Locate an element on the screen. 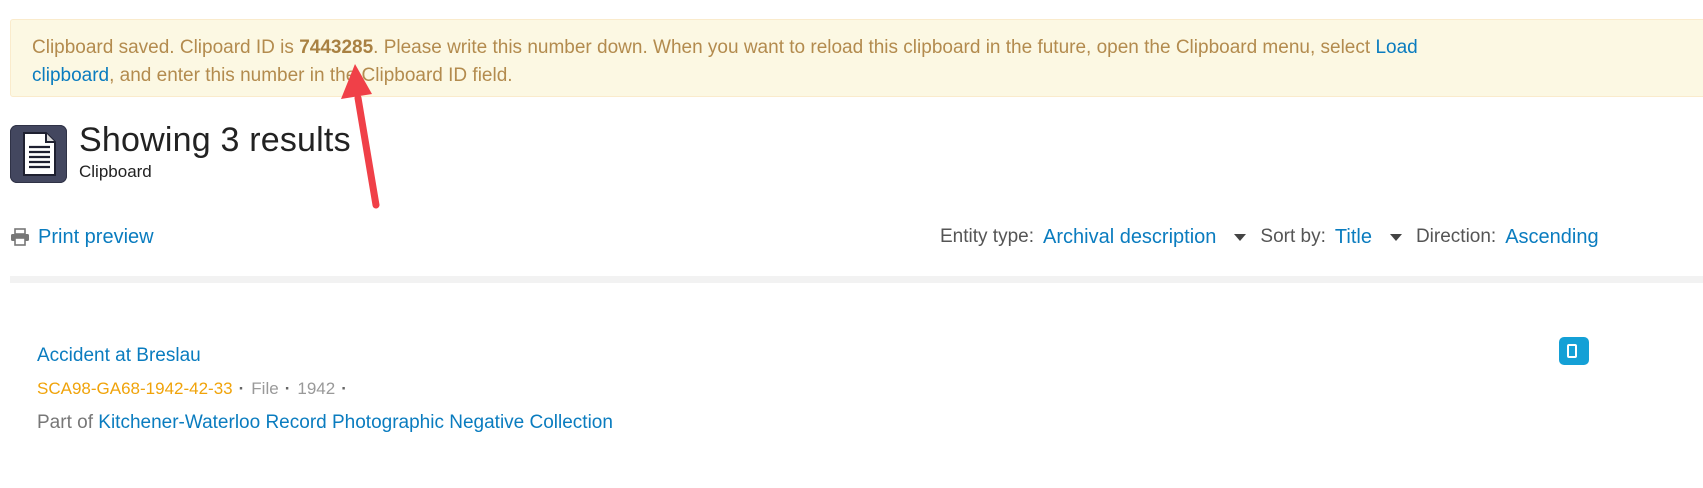 The width and height of the screenshot is (1703, 488). level-of-description: File is located at coordinates (265, 388).